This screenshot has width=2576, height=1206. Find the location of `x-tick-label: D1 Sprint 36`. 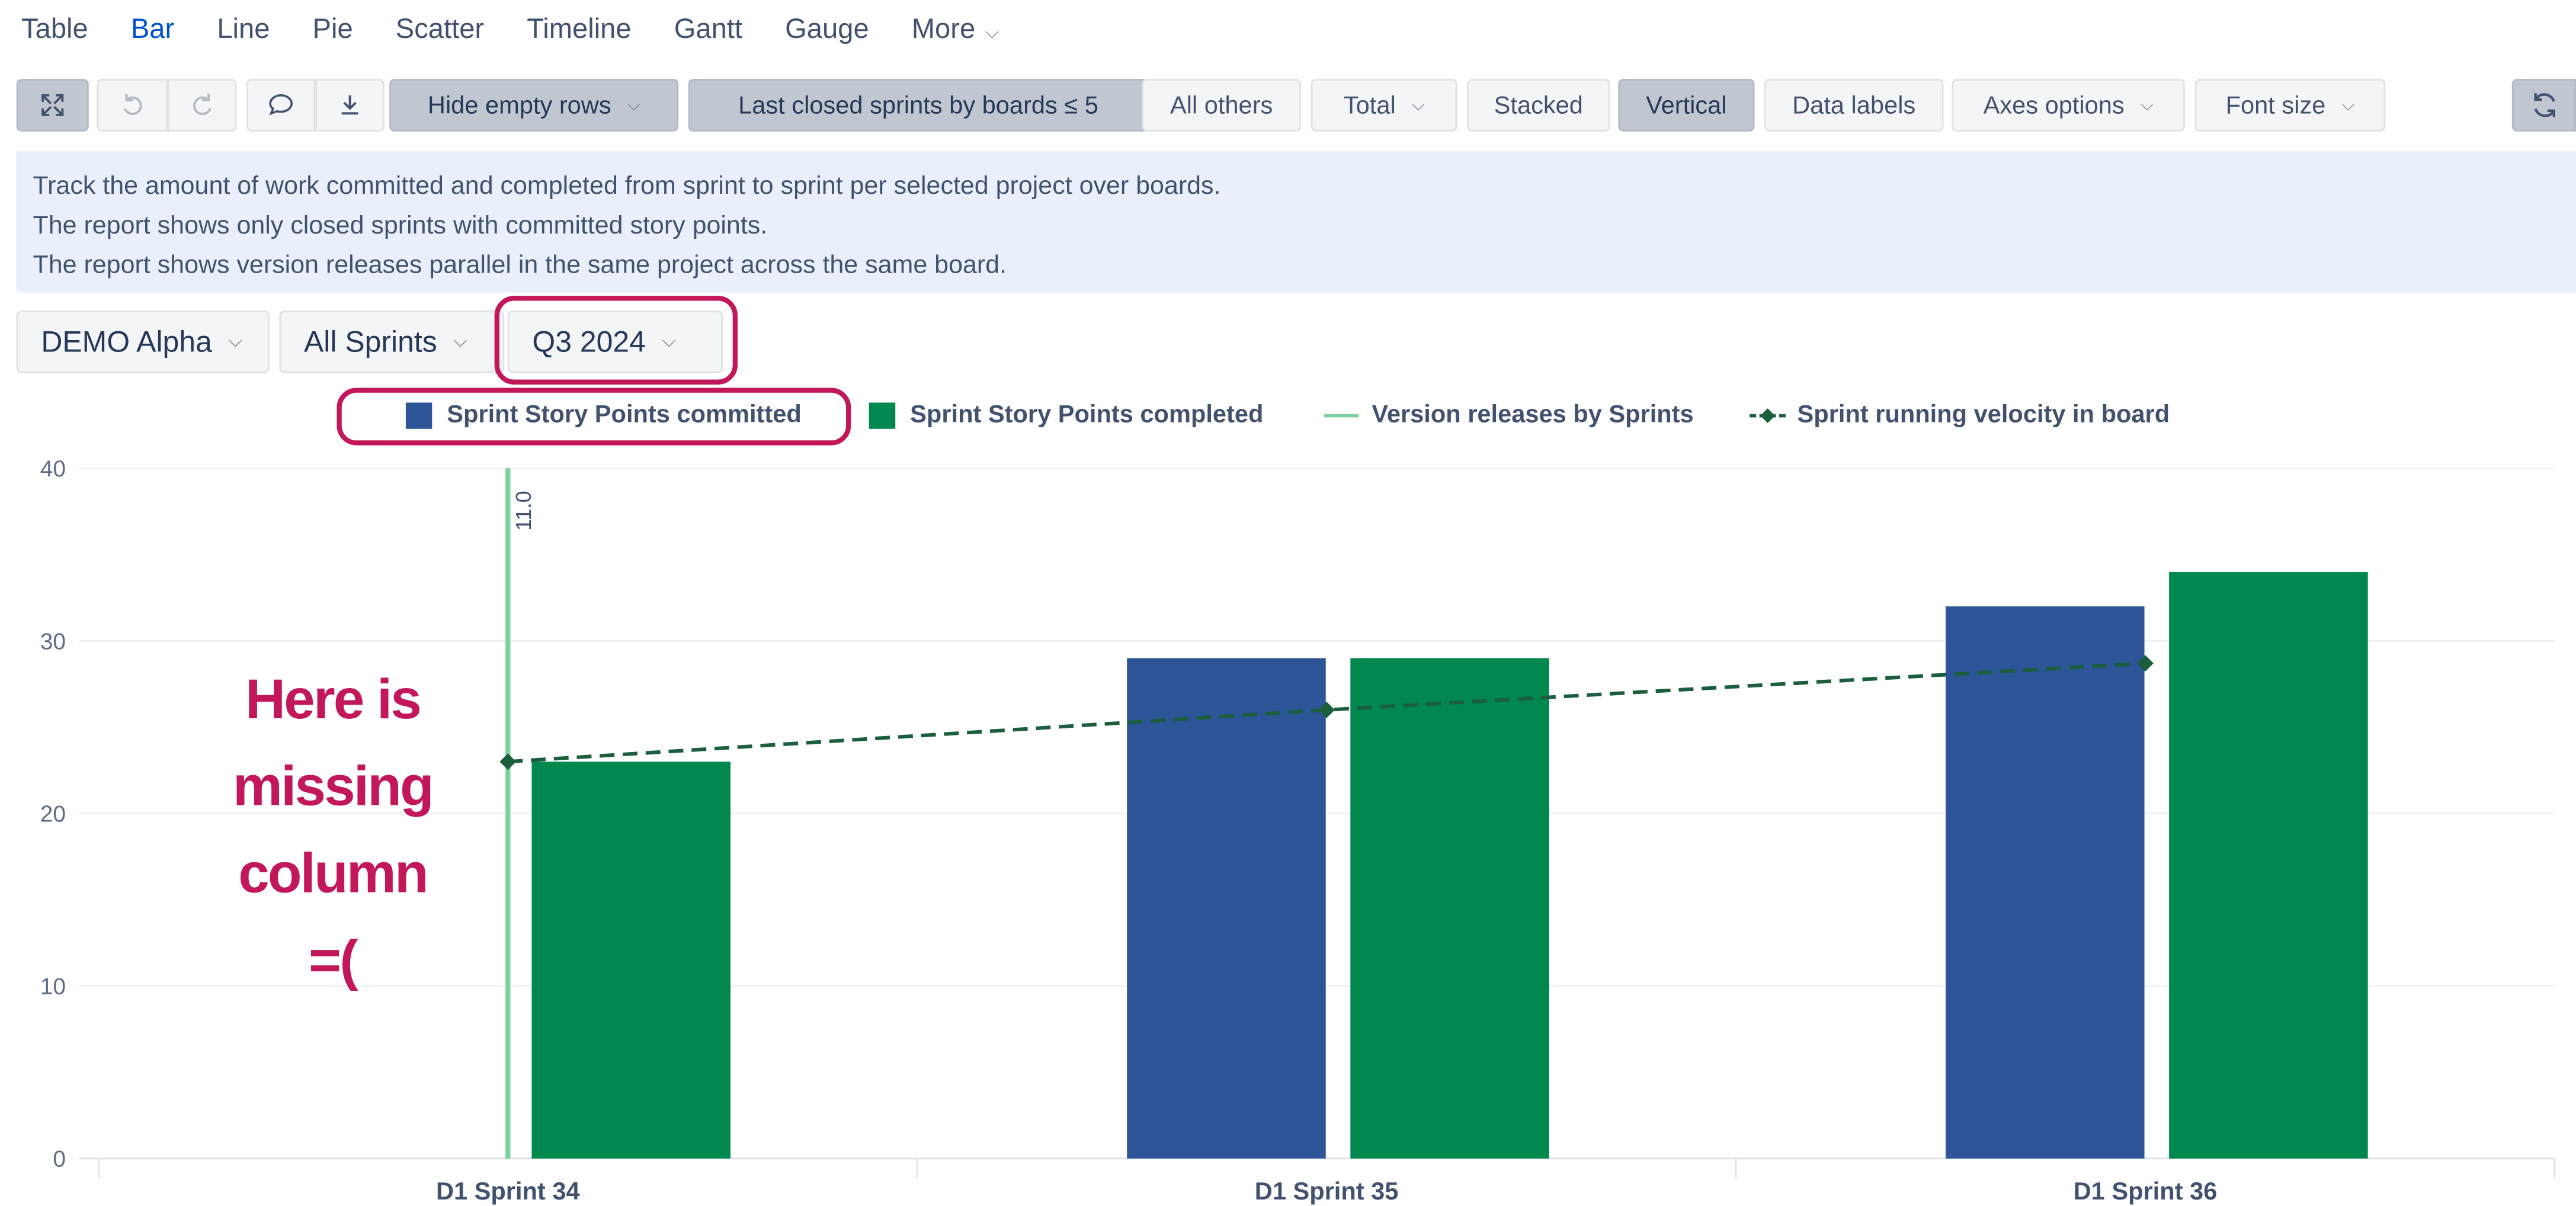

x-tick-label: D1 Sprint 36 is located at coordinates (2146, 1191).